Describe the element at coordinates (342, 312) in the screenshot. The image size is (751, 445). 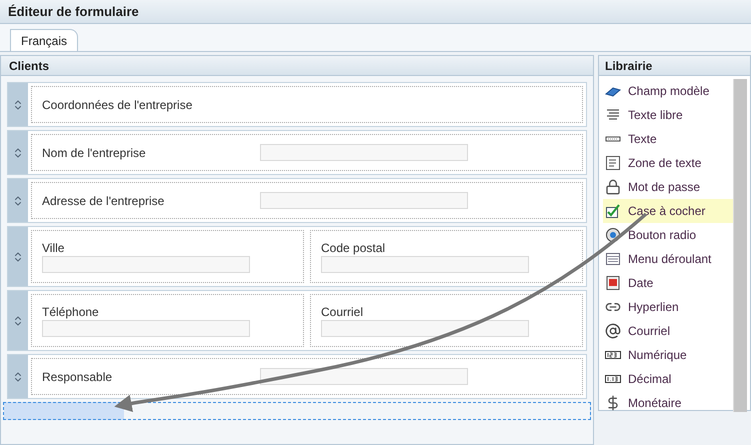
I see `field-label: Courriel` at that location.